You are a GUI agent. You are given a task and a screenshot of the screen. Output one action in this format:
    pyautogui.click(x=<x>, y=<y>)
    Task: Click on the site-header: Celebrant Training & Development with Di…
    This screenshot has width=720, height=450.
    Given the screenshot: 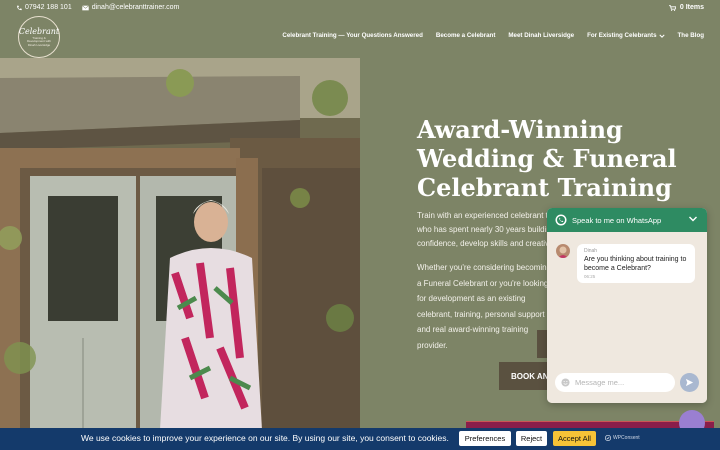 What is the action you would take?
    pyautogui.click(x=360, y=37)
    